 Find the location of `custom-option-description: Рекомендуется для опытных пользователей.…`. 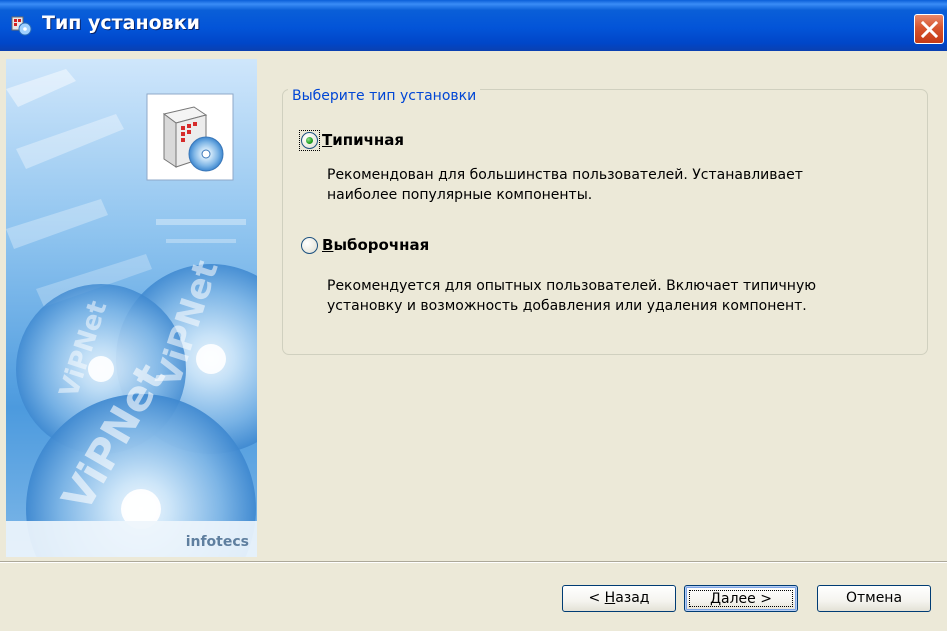

custom-option-description: Рекомендуется для опытных пользователей.… is located at coordinates (572, 296).